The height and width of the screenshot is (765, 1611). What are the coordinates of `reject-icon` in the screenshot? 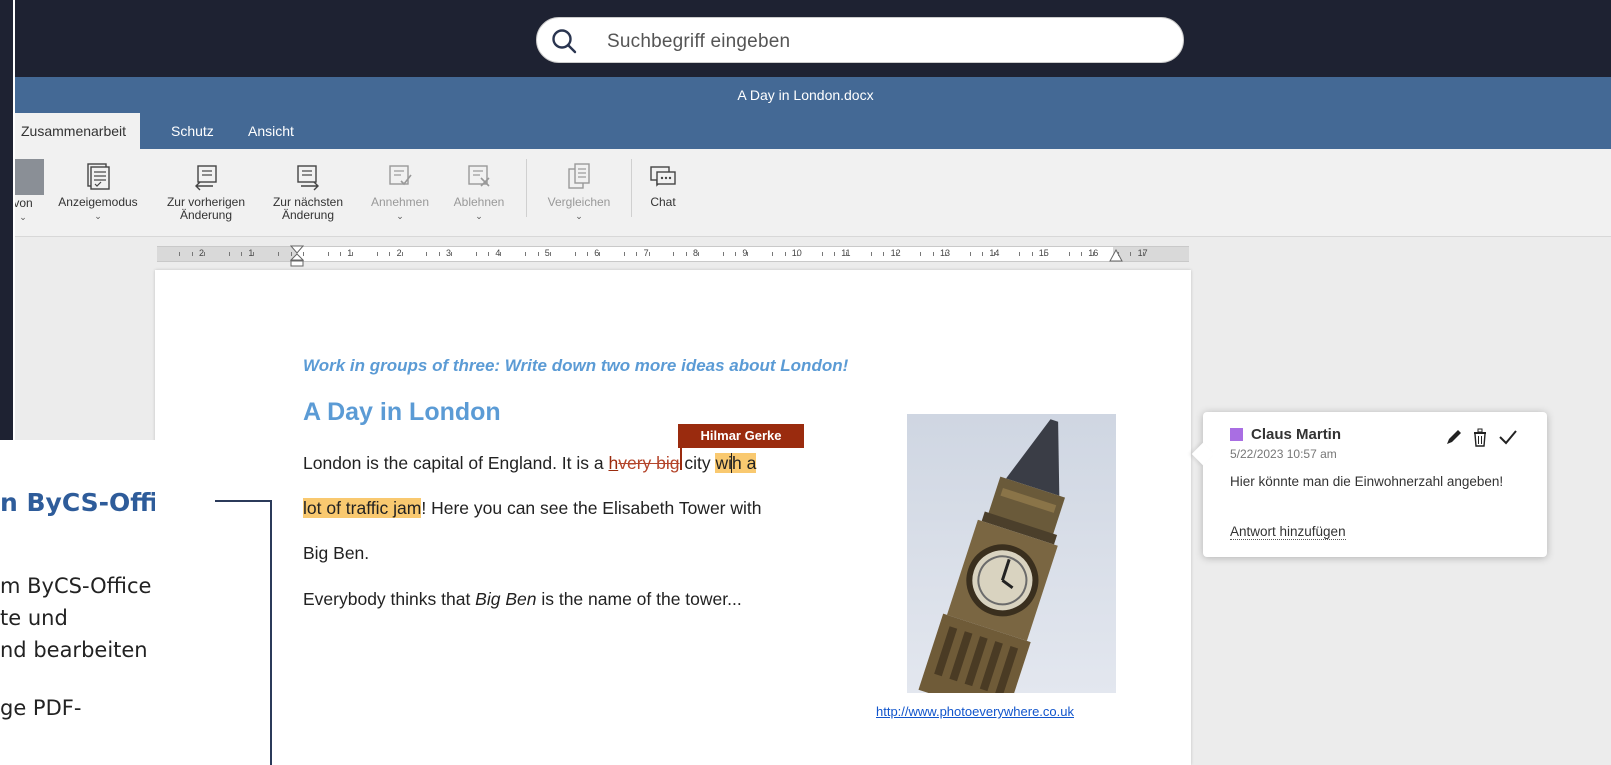 It's located at (479, 176).